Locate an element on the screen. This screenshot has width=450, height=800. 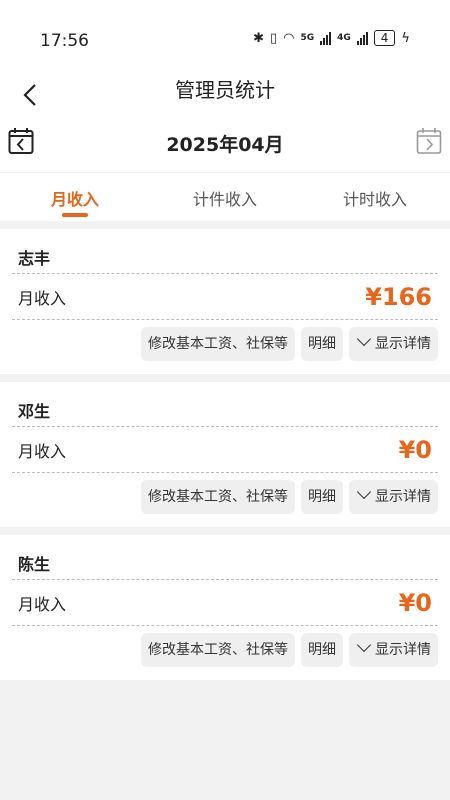
month-selector: 2025年04月 is located at coordinates (225, 147).